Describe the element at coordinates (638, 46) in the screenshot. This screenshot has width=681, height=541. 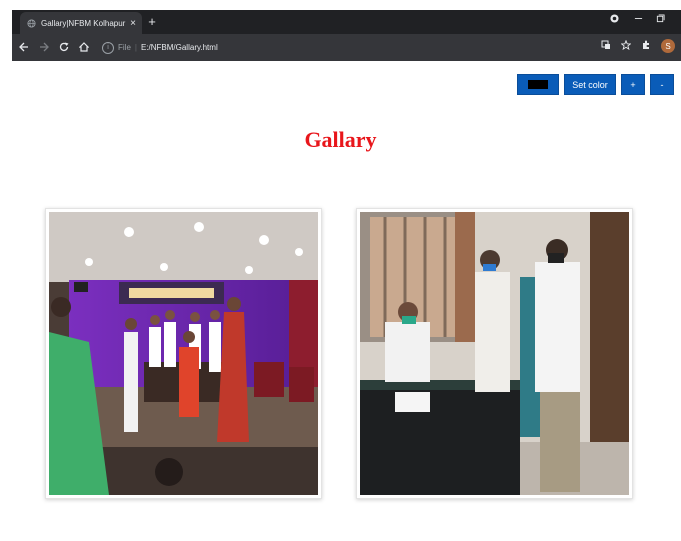
I see `toolbar-actions: S` at that location.